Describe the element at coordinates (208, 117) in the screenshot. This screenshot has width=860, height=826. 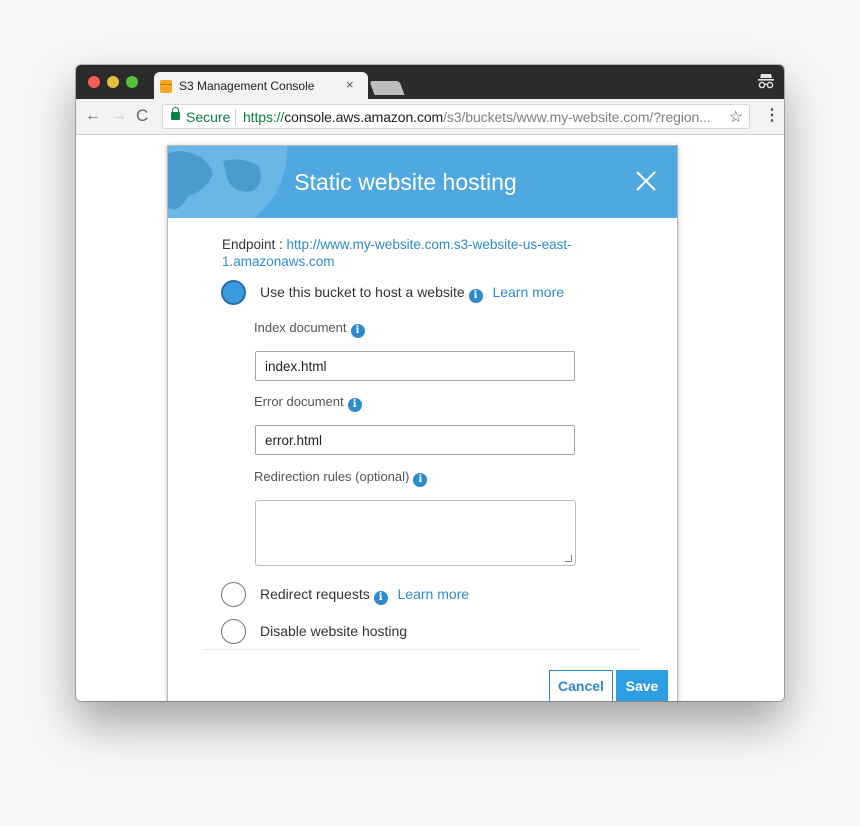
I see `secure-label: Secure` at that location.